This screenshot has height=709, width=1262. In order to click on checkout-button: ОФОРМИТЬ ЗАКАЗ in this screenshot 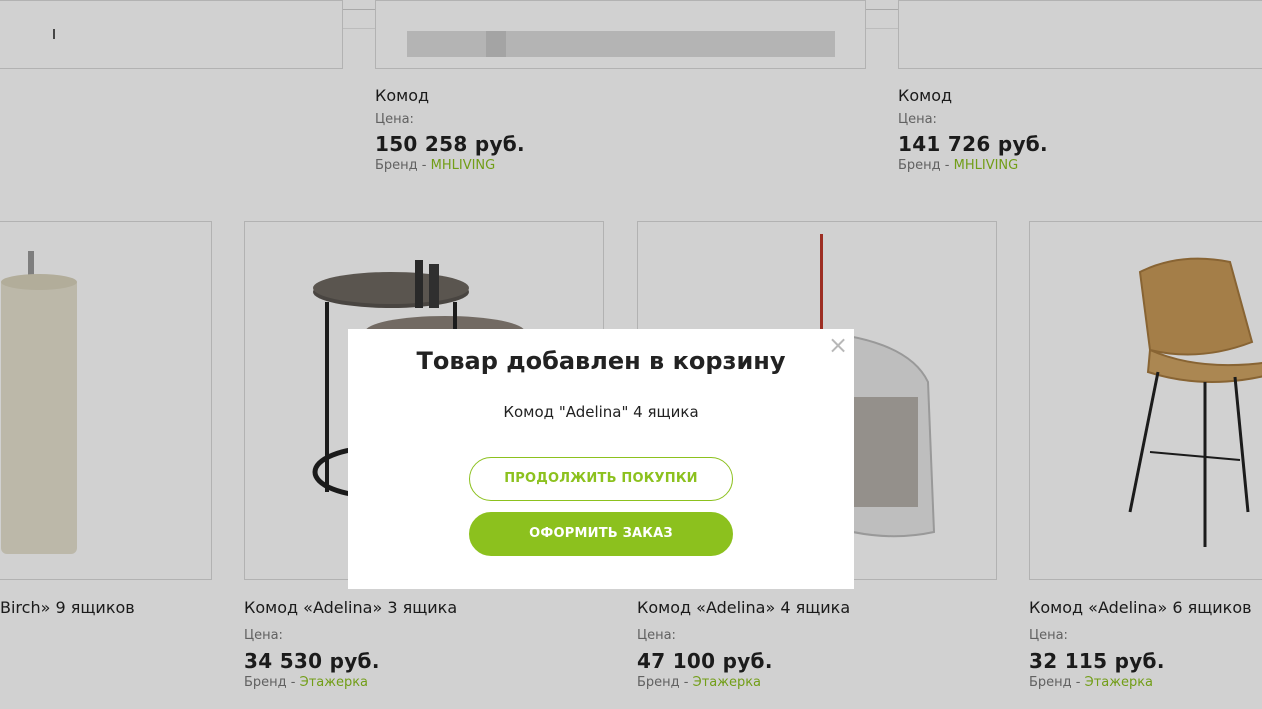, I will do `click(601, 534)`.